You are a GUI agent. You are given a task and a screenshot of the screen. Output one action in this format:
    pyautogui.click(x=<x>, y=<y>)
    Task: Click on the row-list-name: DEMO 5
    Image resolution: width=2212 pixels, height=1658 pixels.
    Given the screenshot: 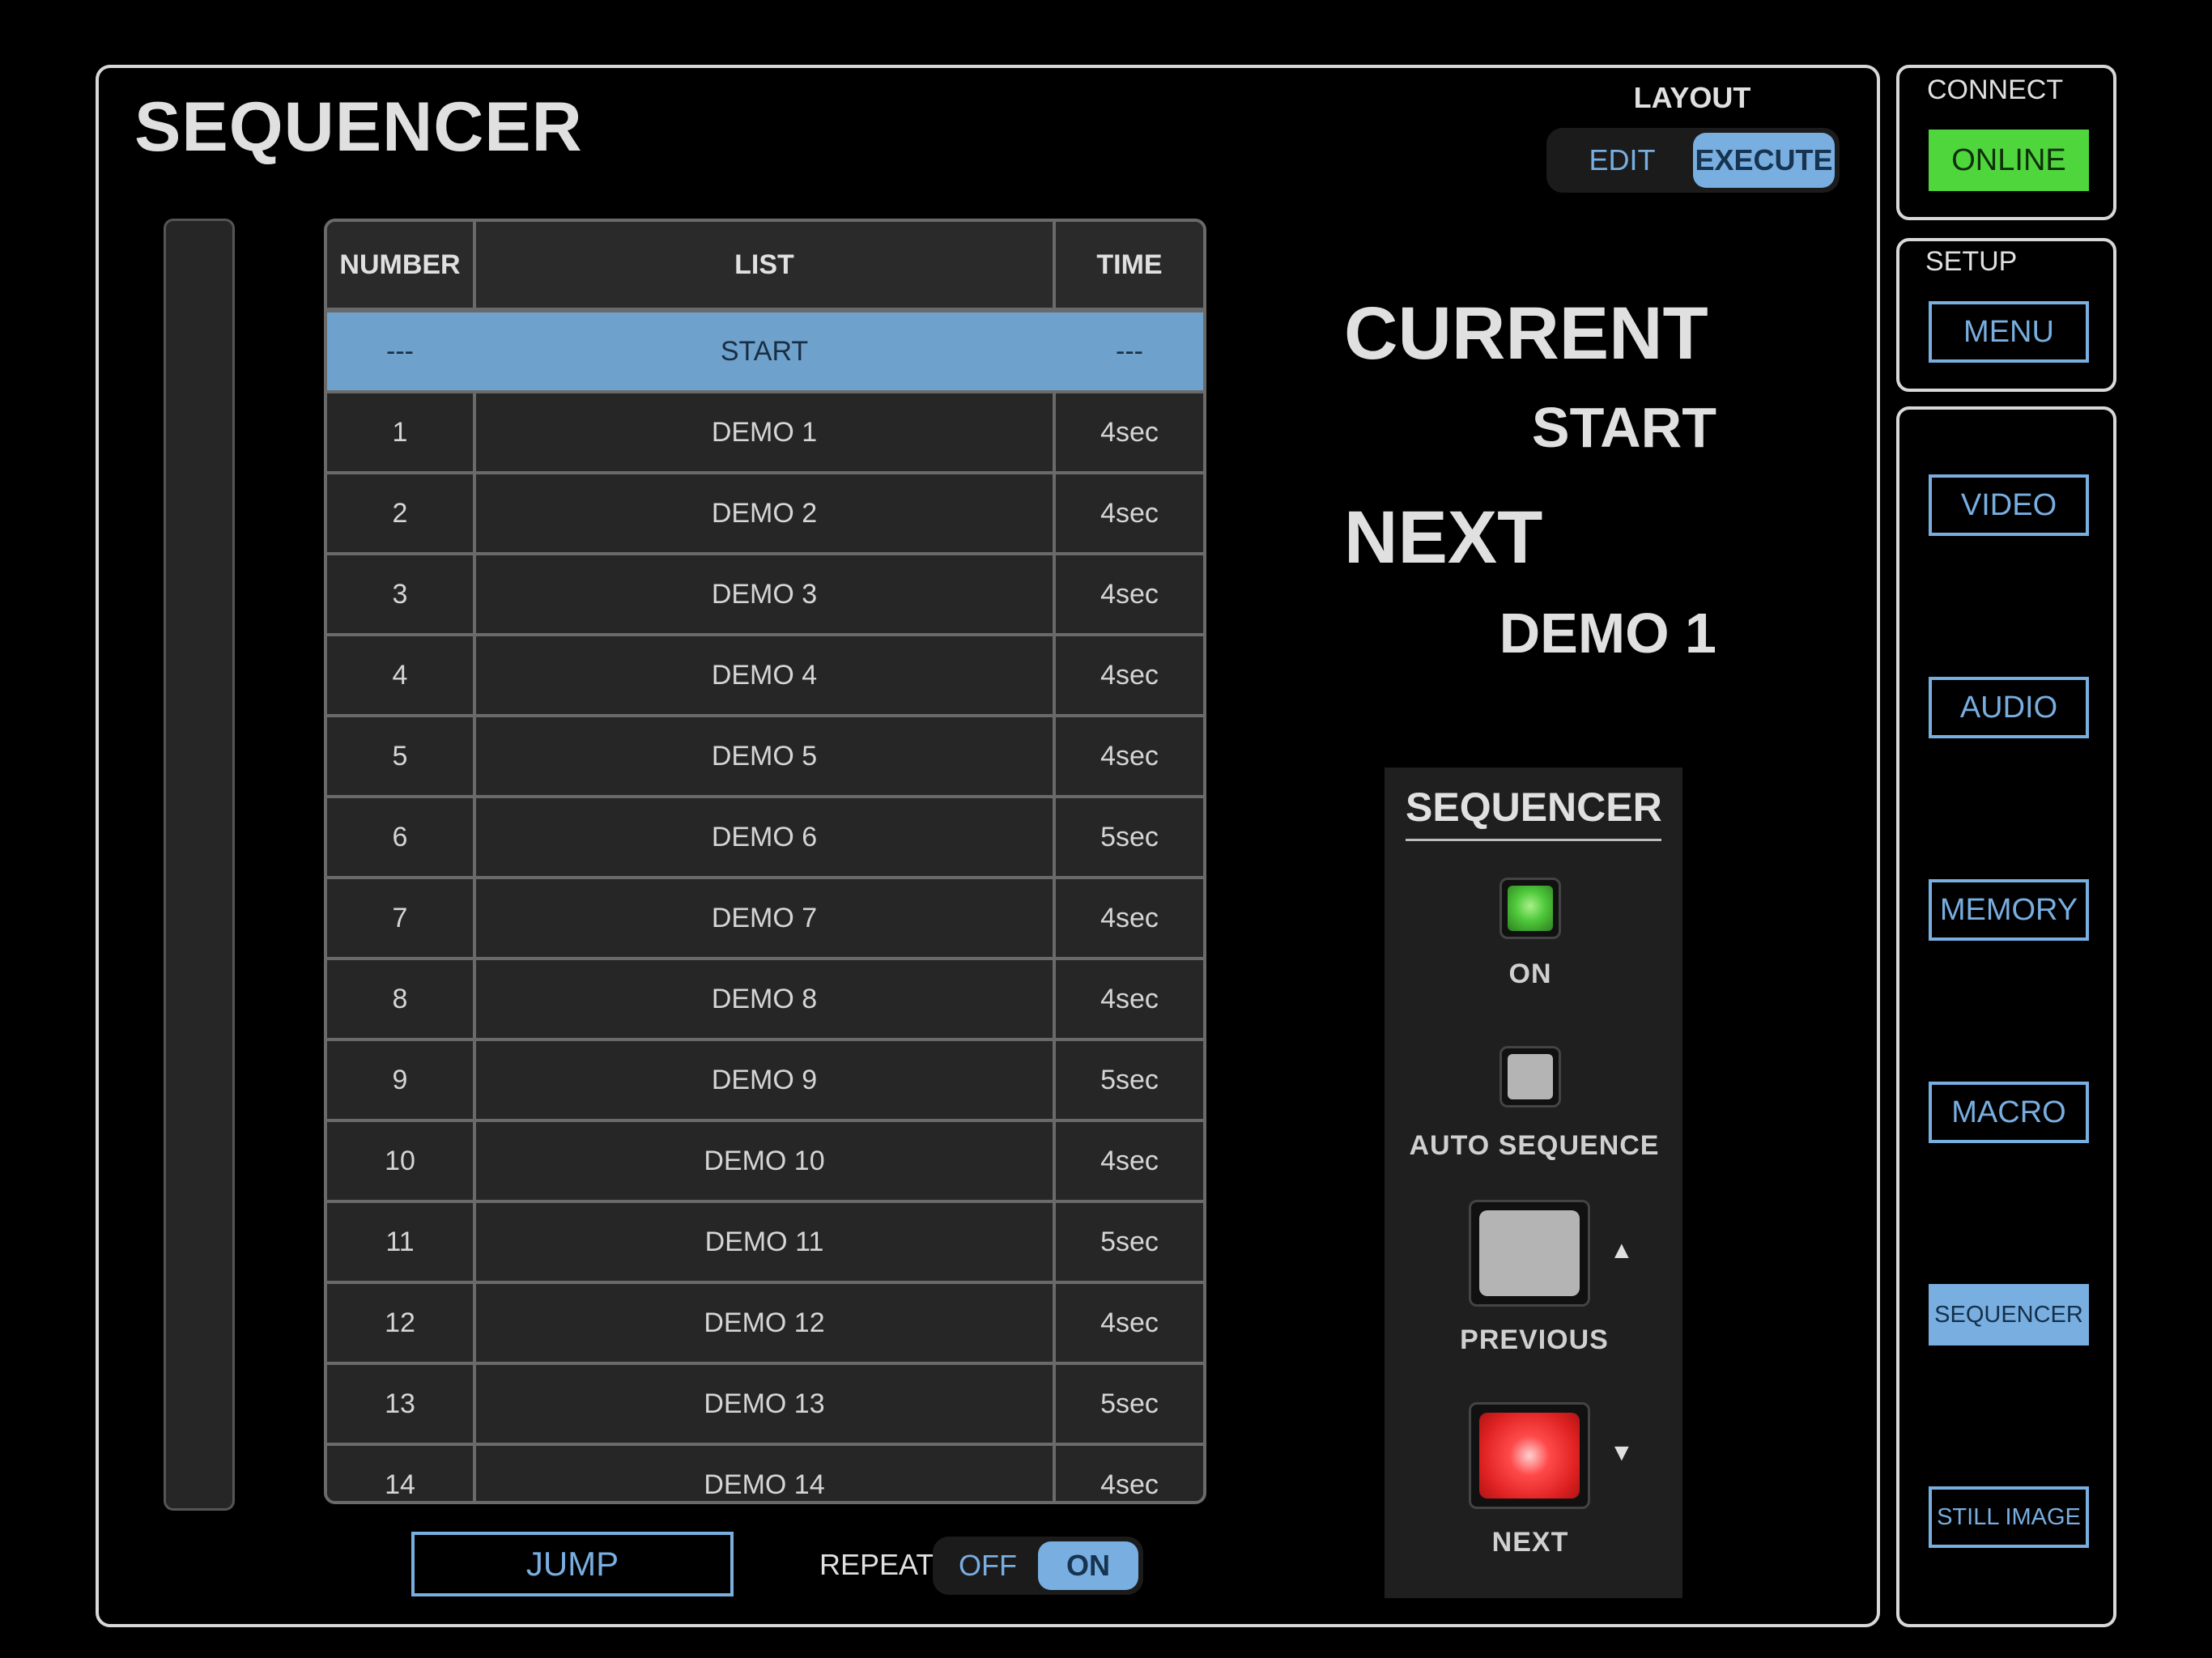 What is the action you would take?
    pyautogui.click(x=765, y=757)
    